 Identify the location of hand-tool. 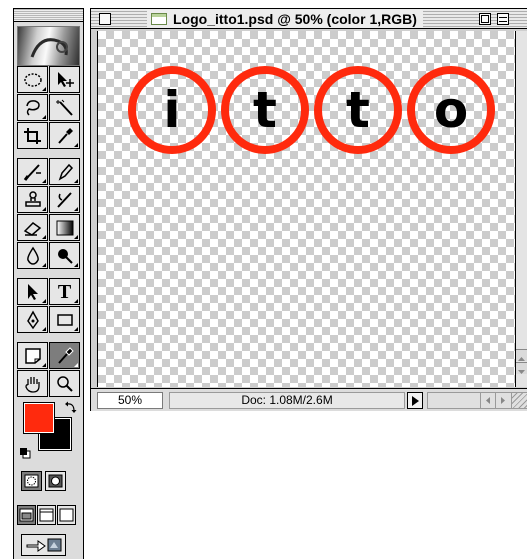
(32, 383).